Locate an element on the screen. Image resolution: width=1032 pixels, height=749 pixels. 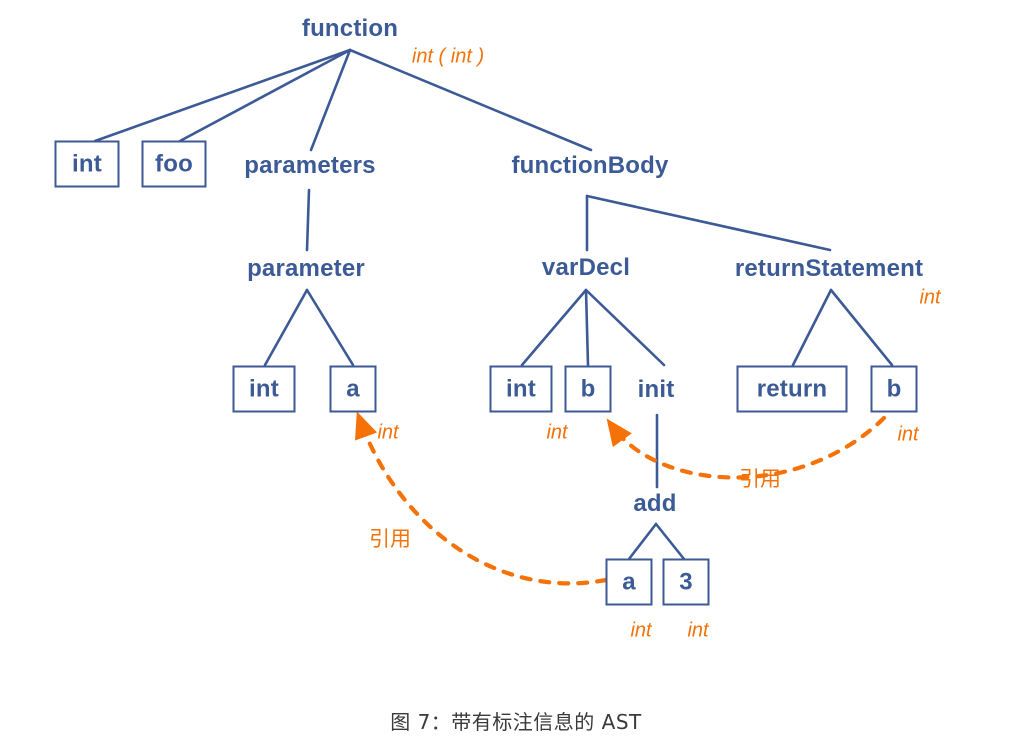
node-box-add-3: 3 is located at coordinates (686, 582).